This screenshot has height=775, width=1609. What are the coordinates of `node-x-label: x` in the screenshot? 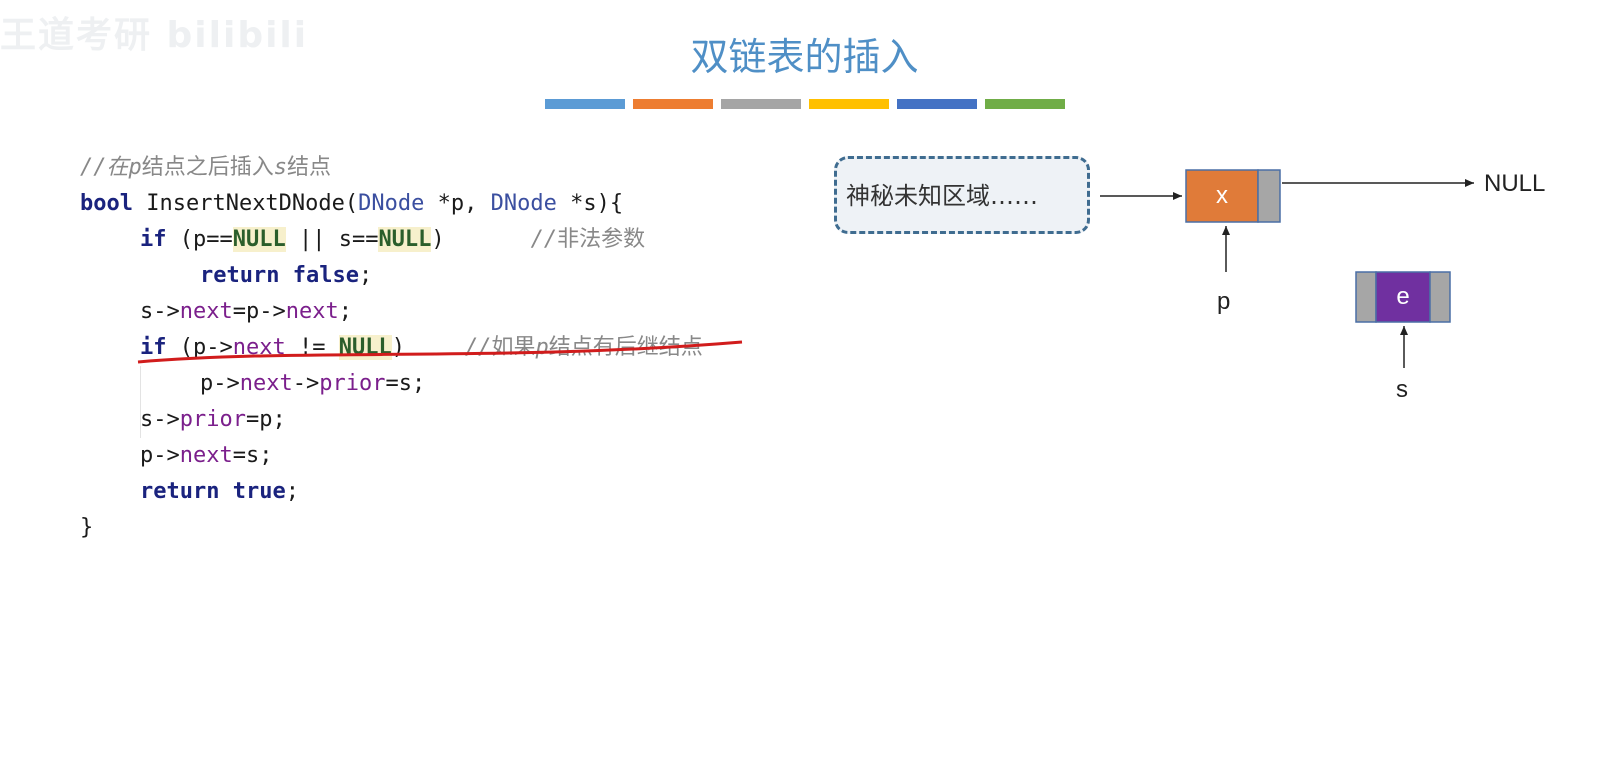 It's located at (1222, 195).